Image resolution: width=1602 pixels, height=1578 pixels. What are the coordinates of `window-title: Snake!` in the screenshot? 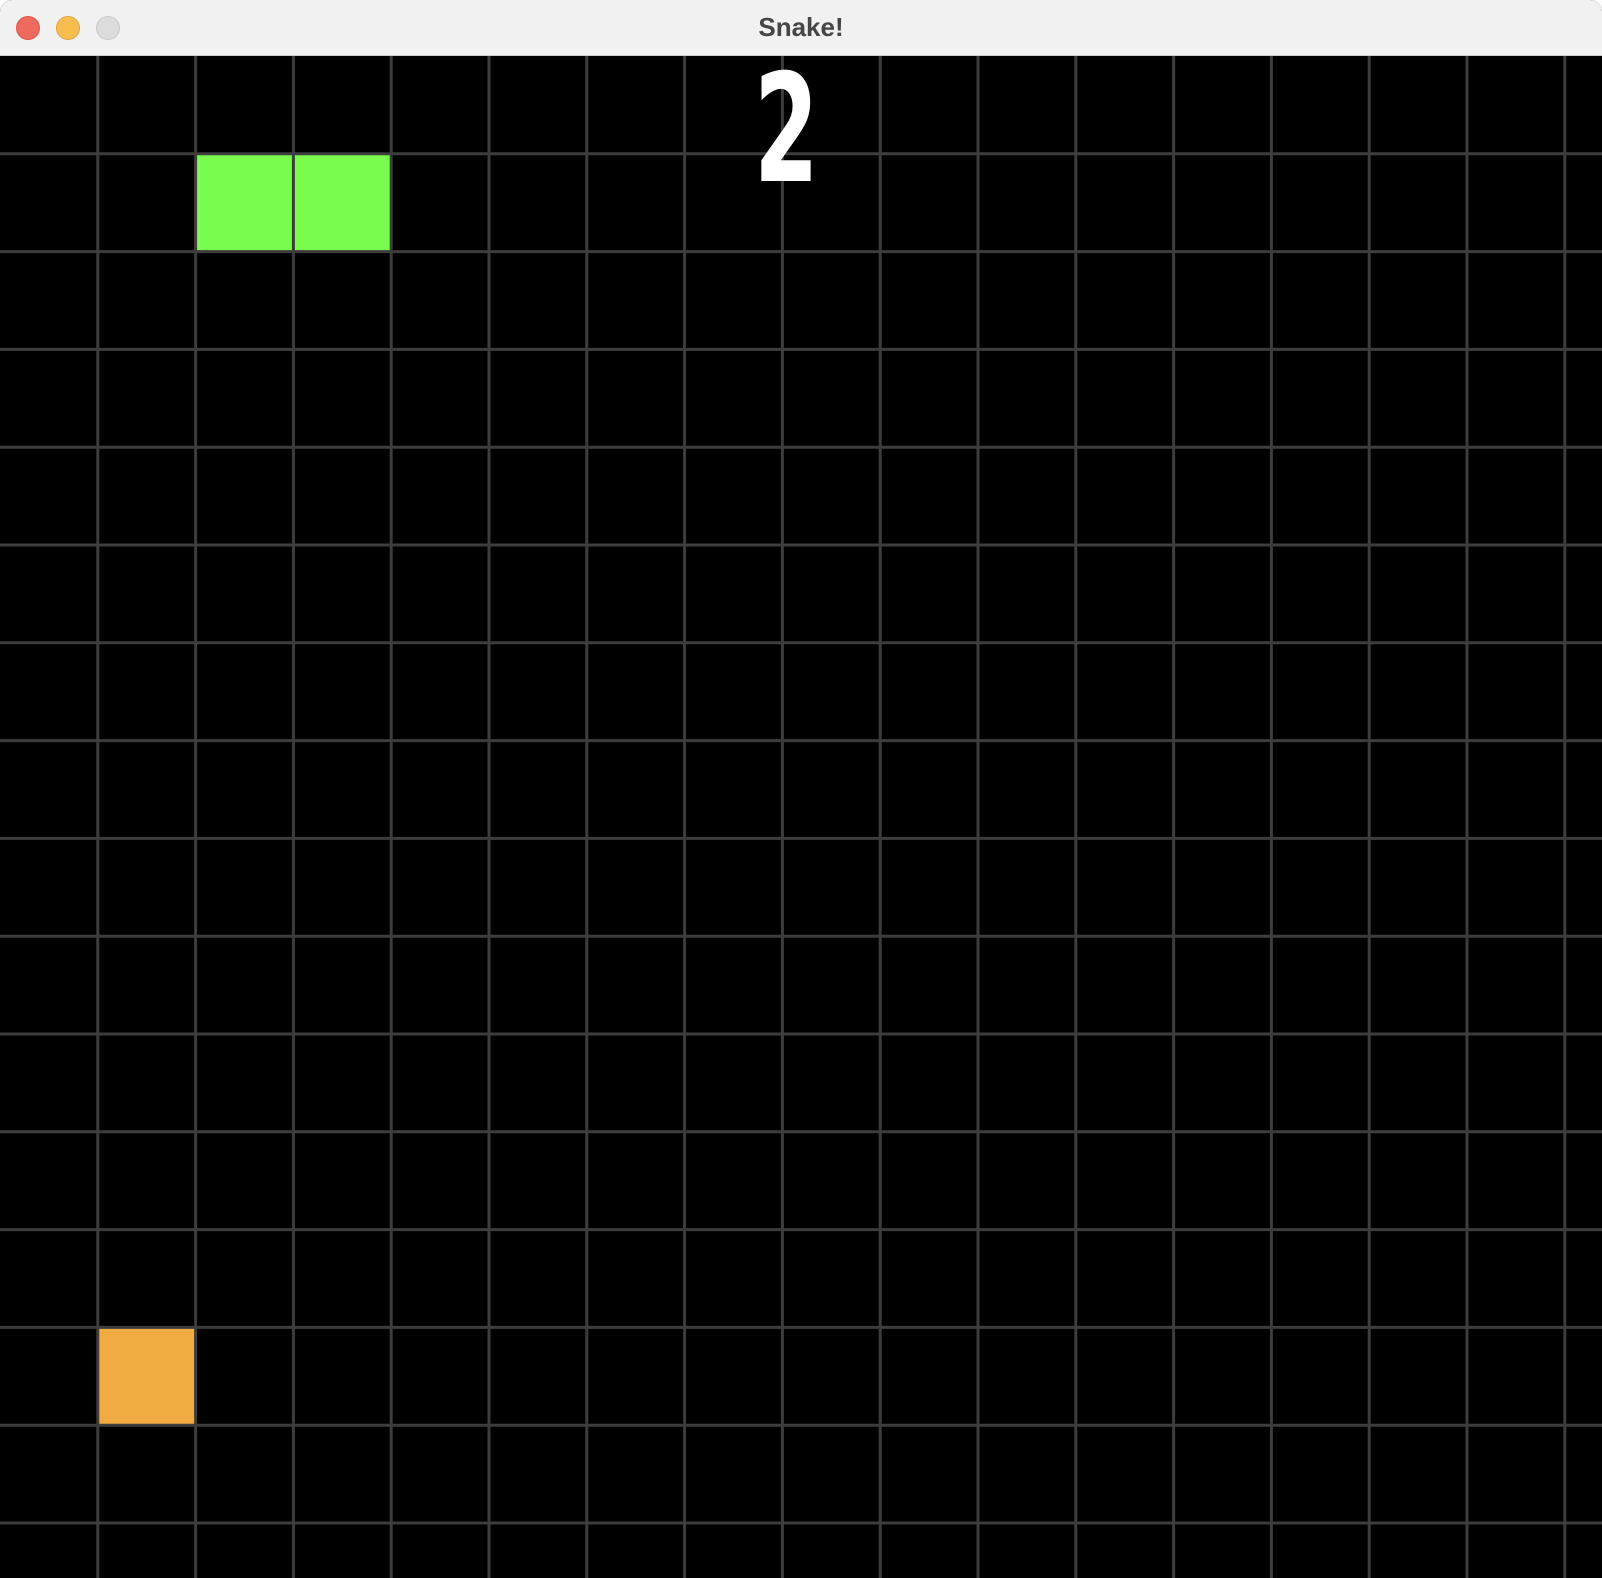 It's located at (801, 27).